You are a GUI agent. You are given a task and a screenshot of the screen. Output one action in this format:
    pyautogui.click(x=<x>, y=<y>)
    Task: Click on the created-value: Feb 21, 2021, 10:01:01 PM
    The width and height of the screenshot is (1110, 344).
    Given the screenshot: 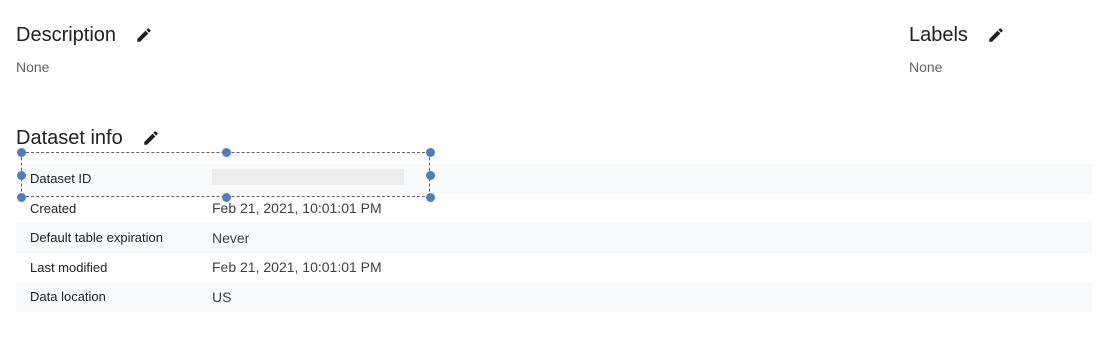 What is the action you would take?
    pyautogui.click(x=297, y=208)
    